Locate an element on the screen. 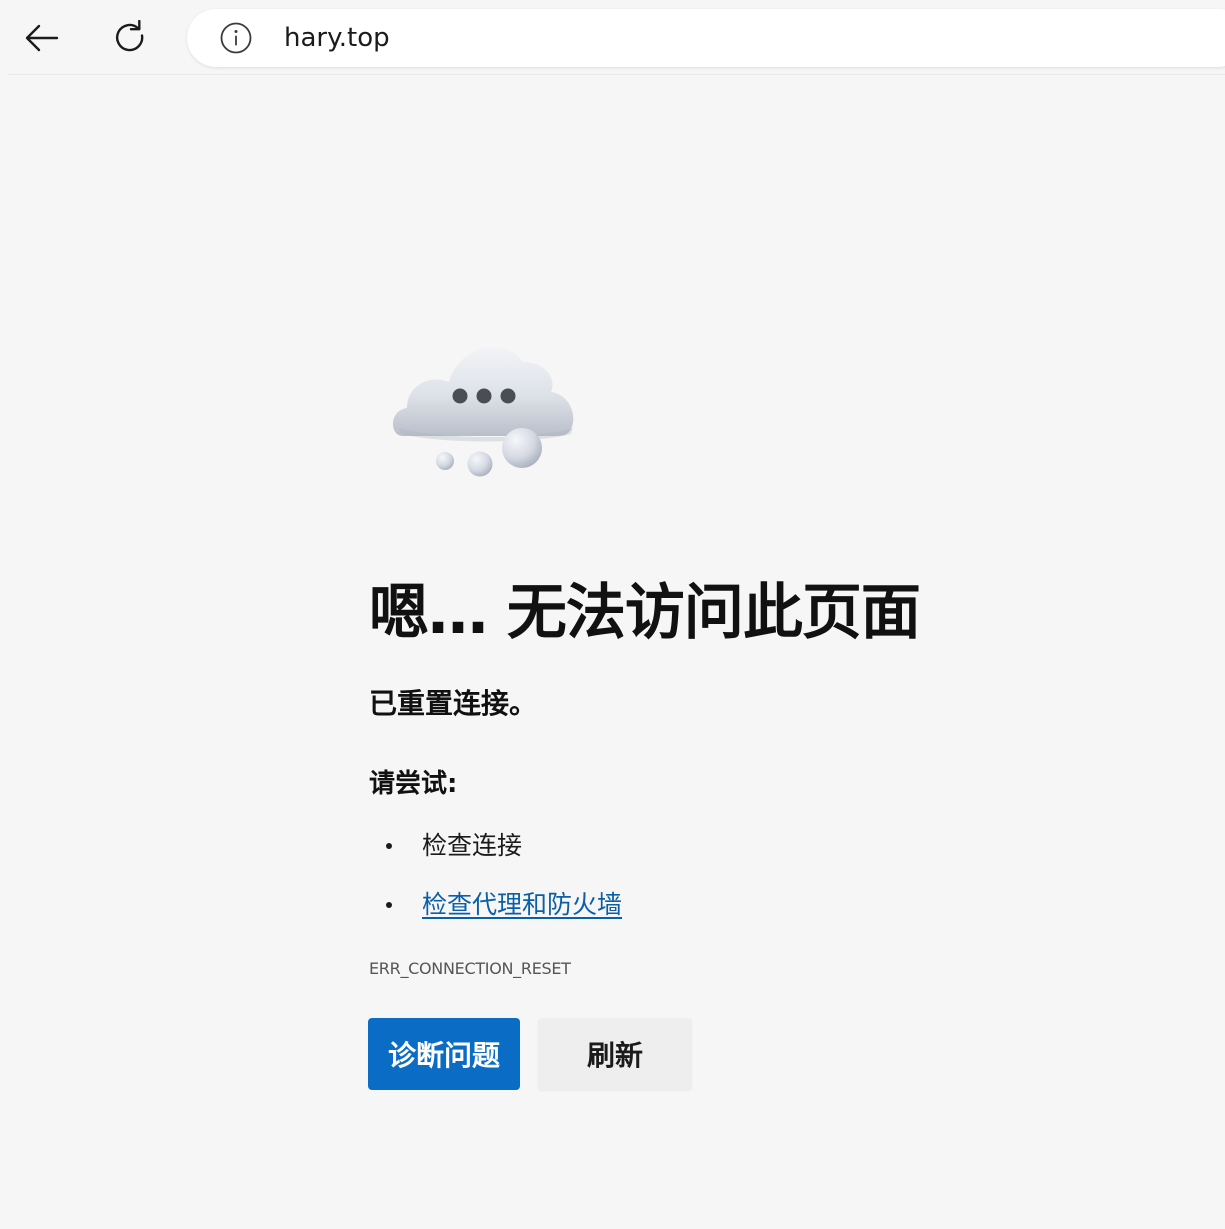  reload-icon is located at coordinates (129, 36).